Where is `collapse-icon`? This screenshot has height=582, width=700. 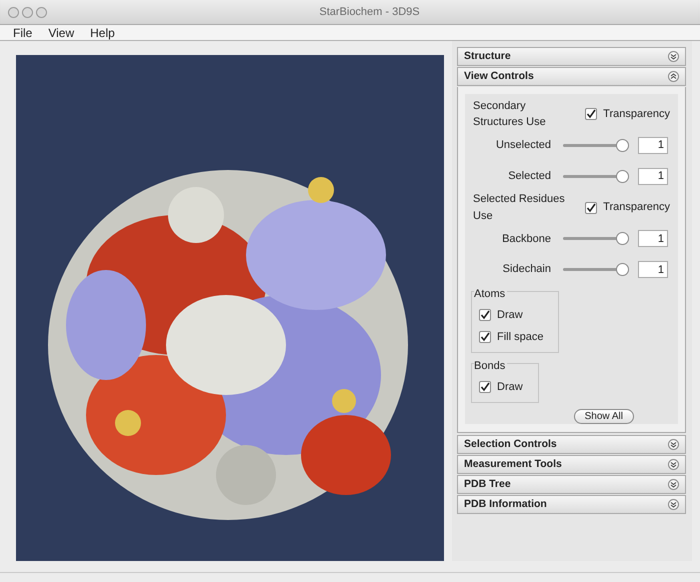
collapse-icon is located at coordinates (673, 76).